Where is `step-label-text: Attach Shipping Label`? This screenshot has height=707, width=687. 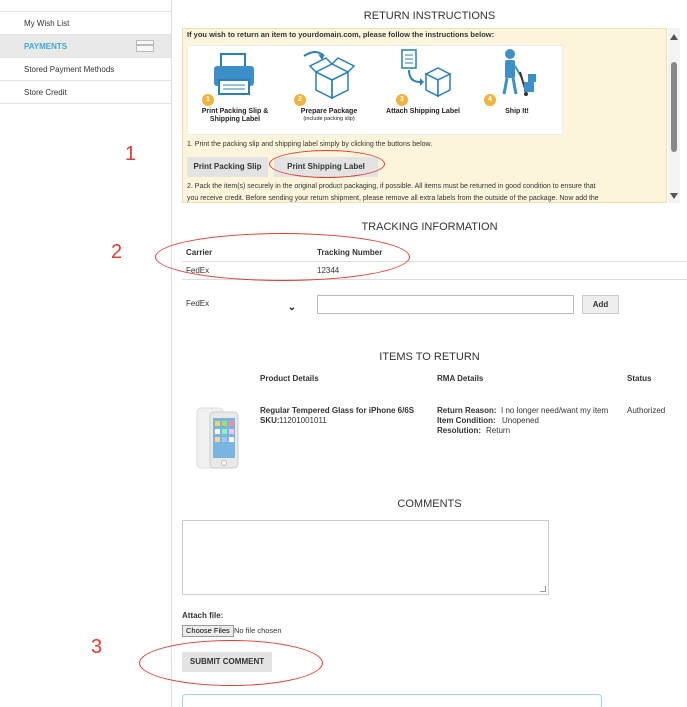 step-label-text: Attach Shipping Label is located at coordinates (423, 111).